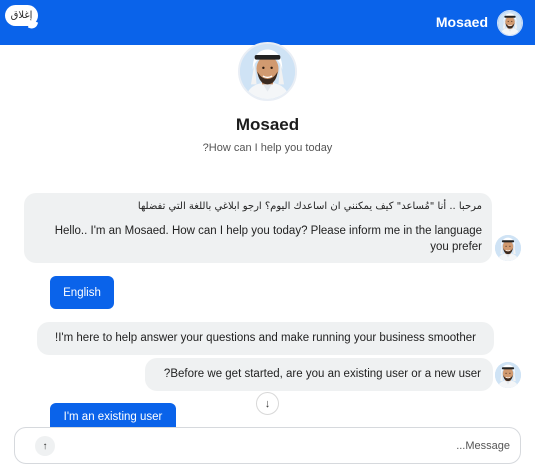 This screenshot has width=535, height=472. What do you see at coordinates (287, 446) in the screenshot?
I see `message-input` at bounding box center [287, 446].